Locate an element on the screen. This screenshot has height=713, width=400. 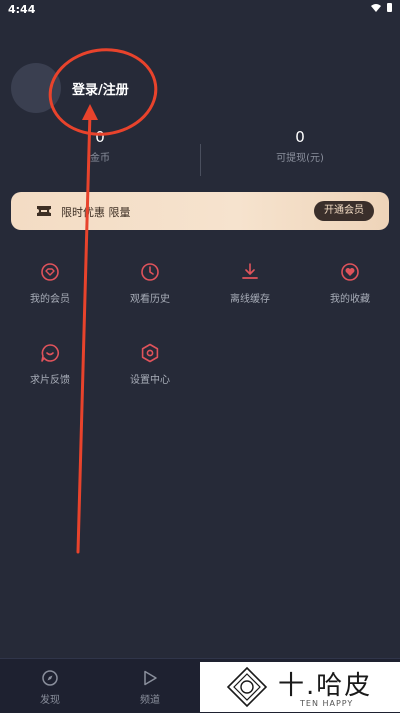
withdrawable-label: 可提现(元) is located at coordinates (300, 158).